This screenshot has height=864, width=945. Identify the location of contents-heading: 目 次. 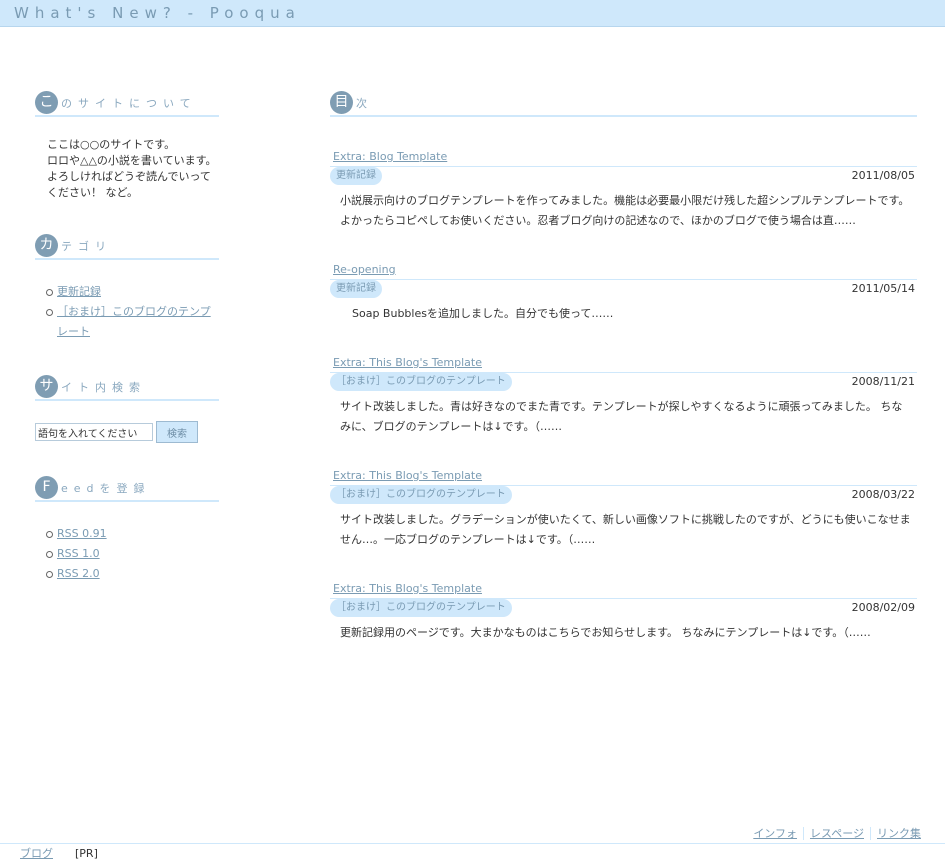
(623, 103).